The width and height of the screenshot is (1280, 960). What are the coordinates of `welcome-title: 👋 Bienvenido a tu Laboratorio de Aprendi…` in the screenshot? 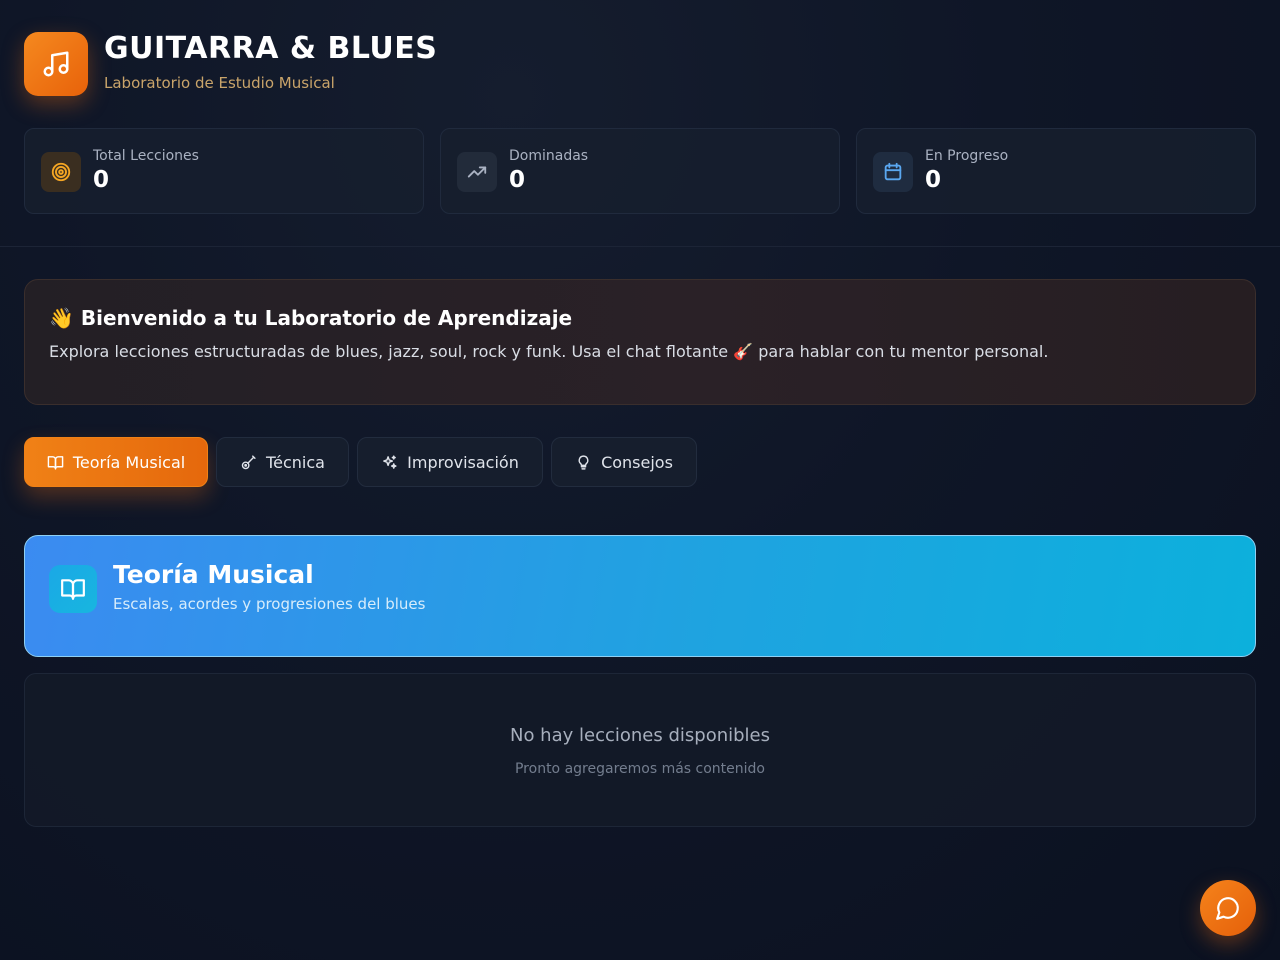 It's located at (310, 318).